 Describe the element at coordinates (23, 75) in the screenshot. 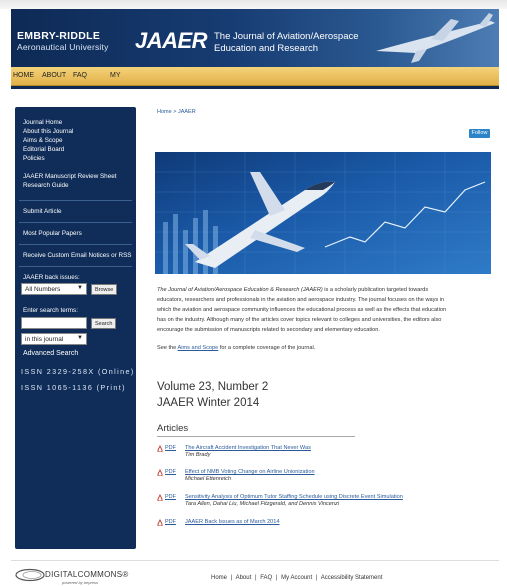

I see `nav-home: HOME` at that location.